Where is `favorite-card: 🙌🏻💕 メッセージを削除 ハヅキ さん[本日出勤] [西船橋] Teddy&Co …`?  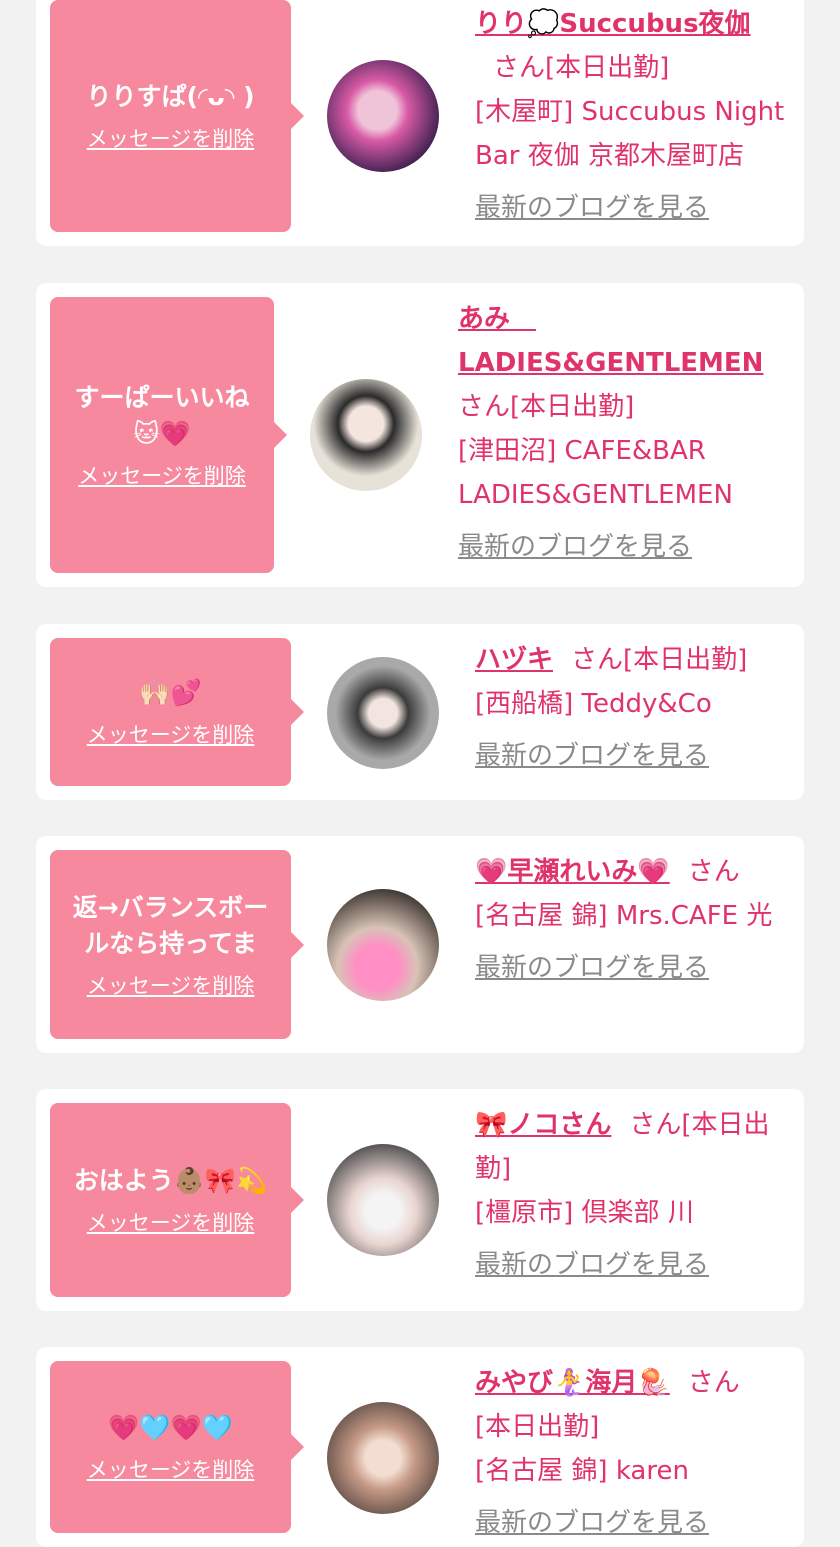 favorite-card: 🙌🏻💕 メッセージを削除 ハヅキ さん[本日出勤] [西船橋] Teddy&Co … is located at coordinates (420, 712).